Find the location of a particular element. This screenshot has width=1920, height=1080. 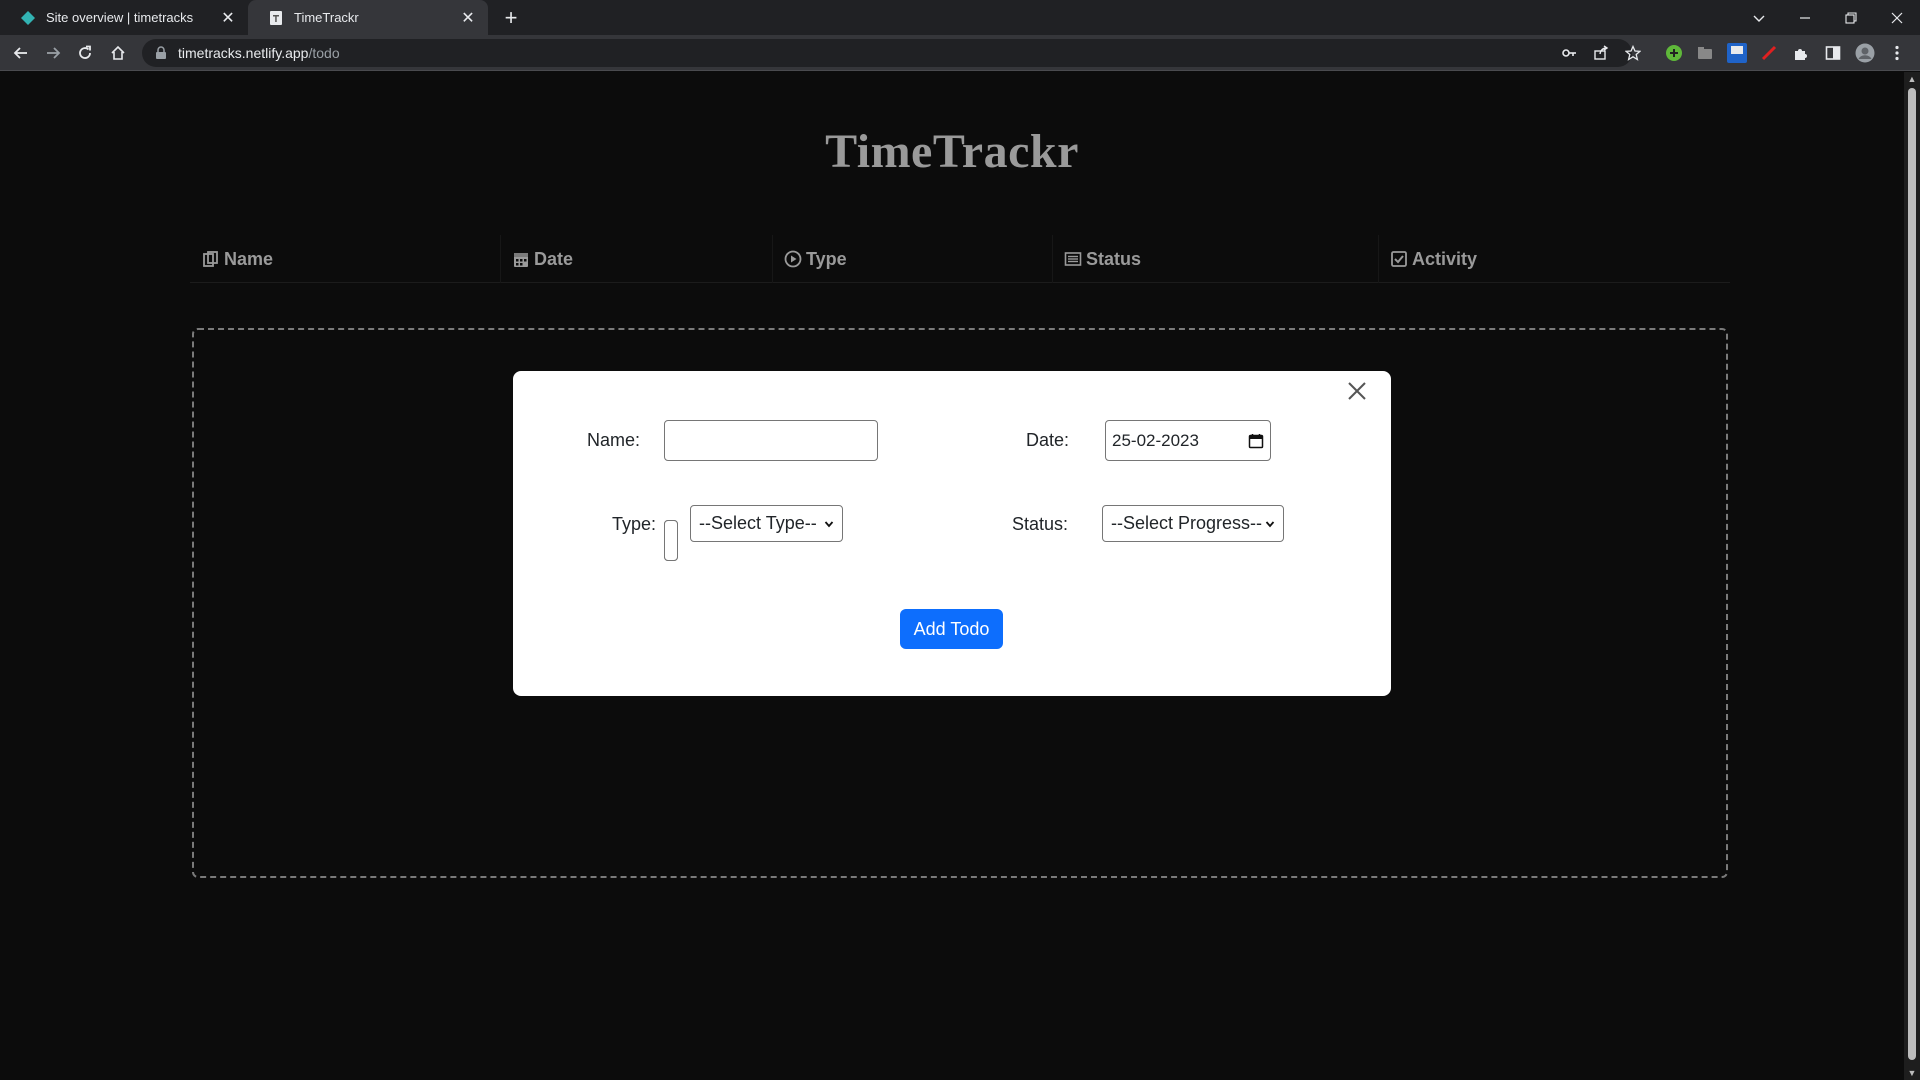

todo-table-header: Name Date Type Status Activity is located at coordinates (960, 259).